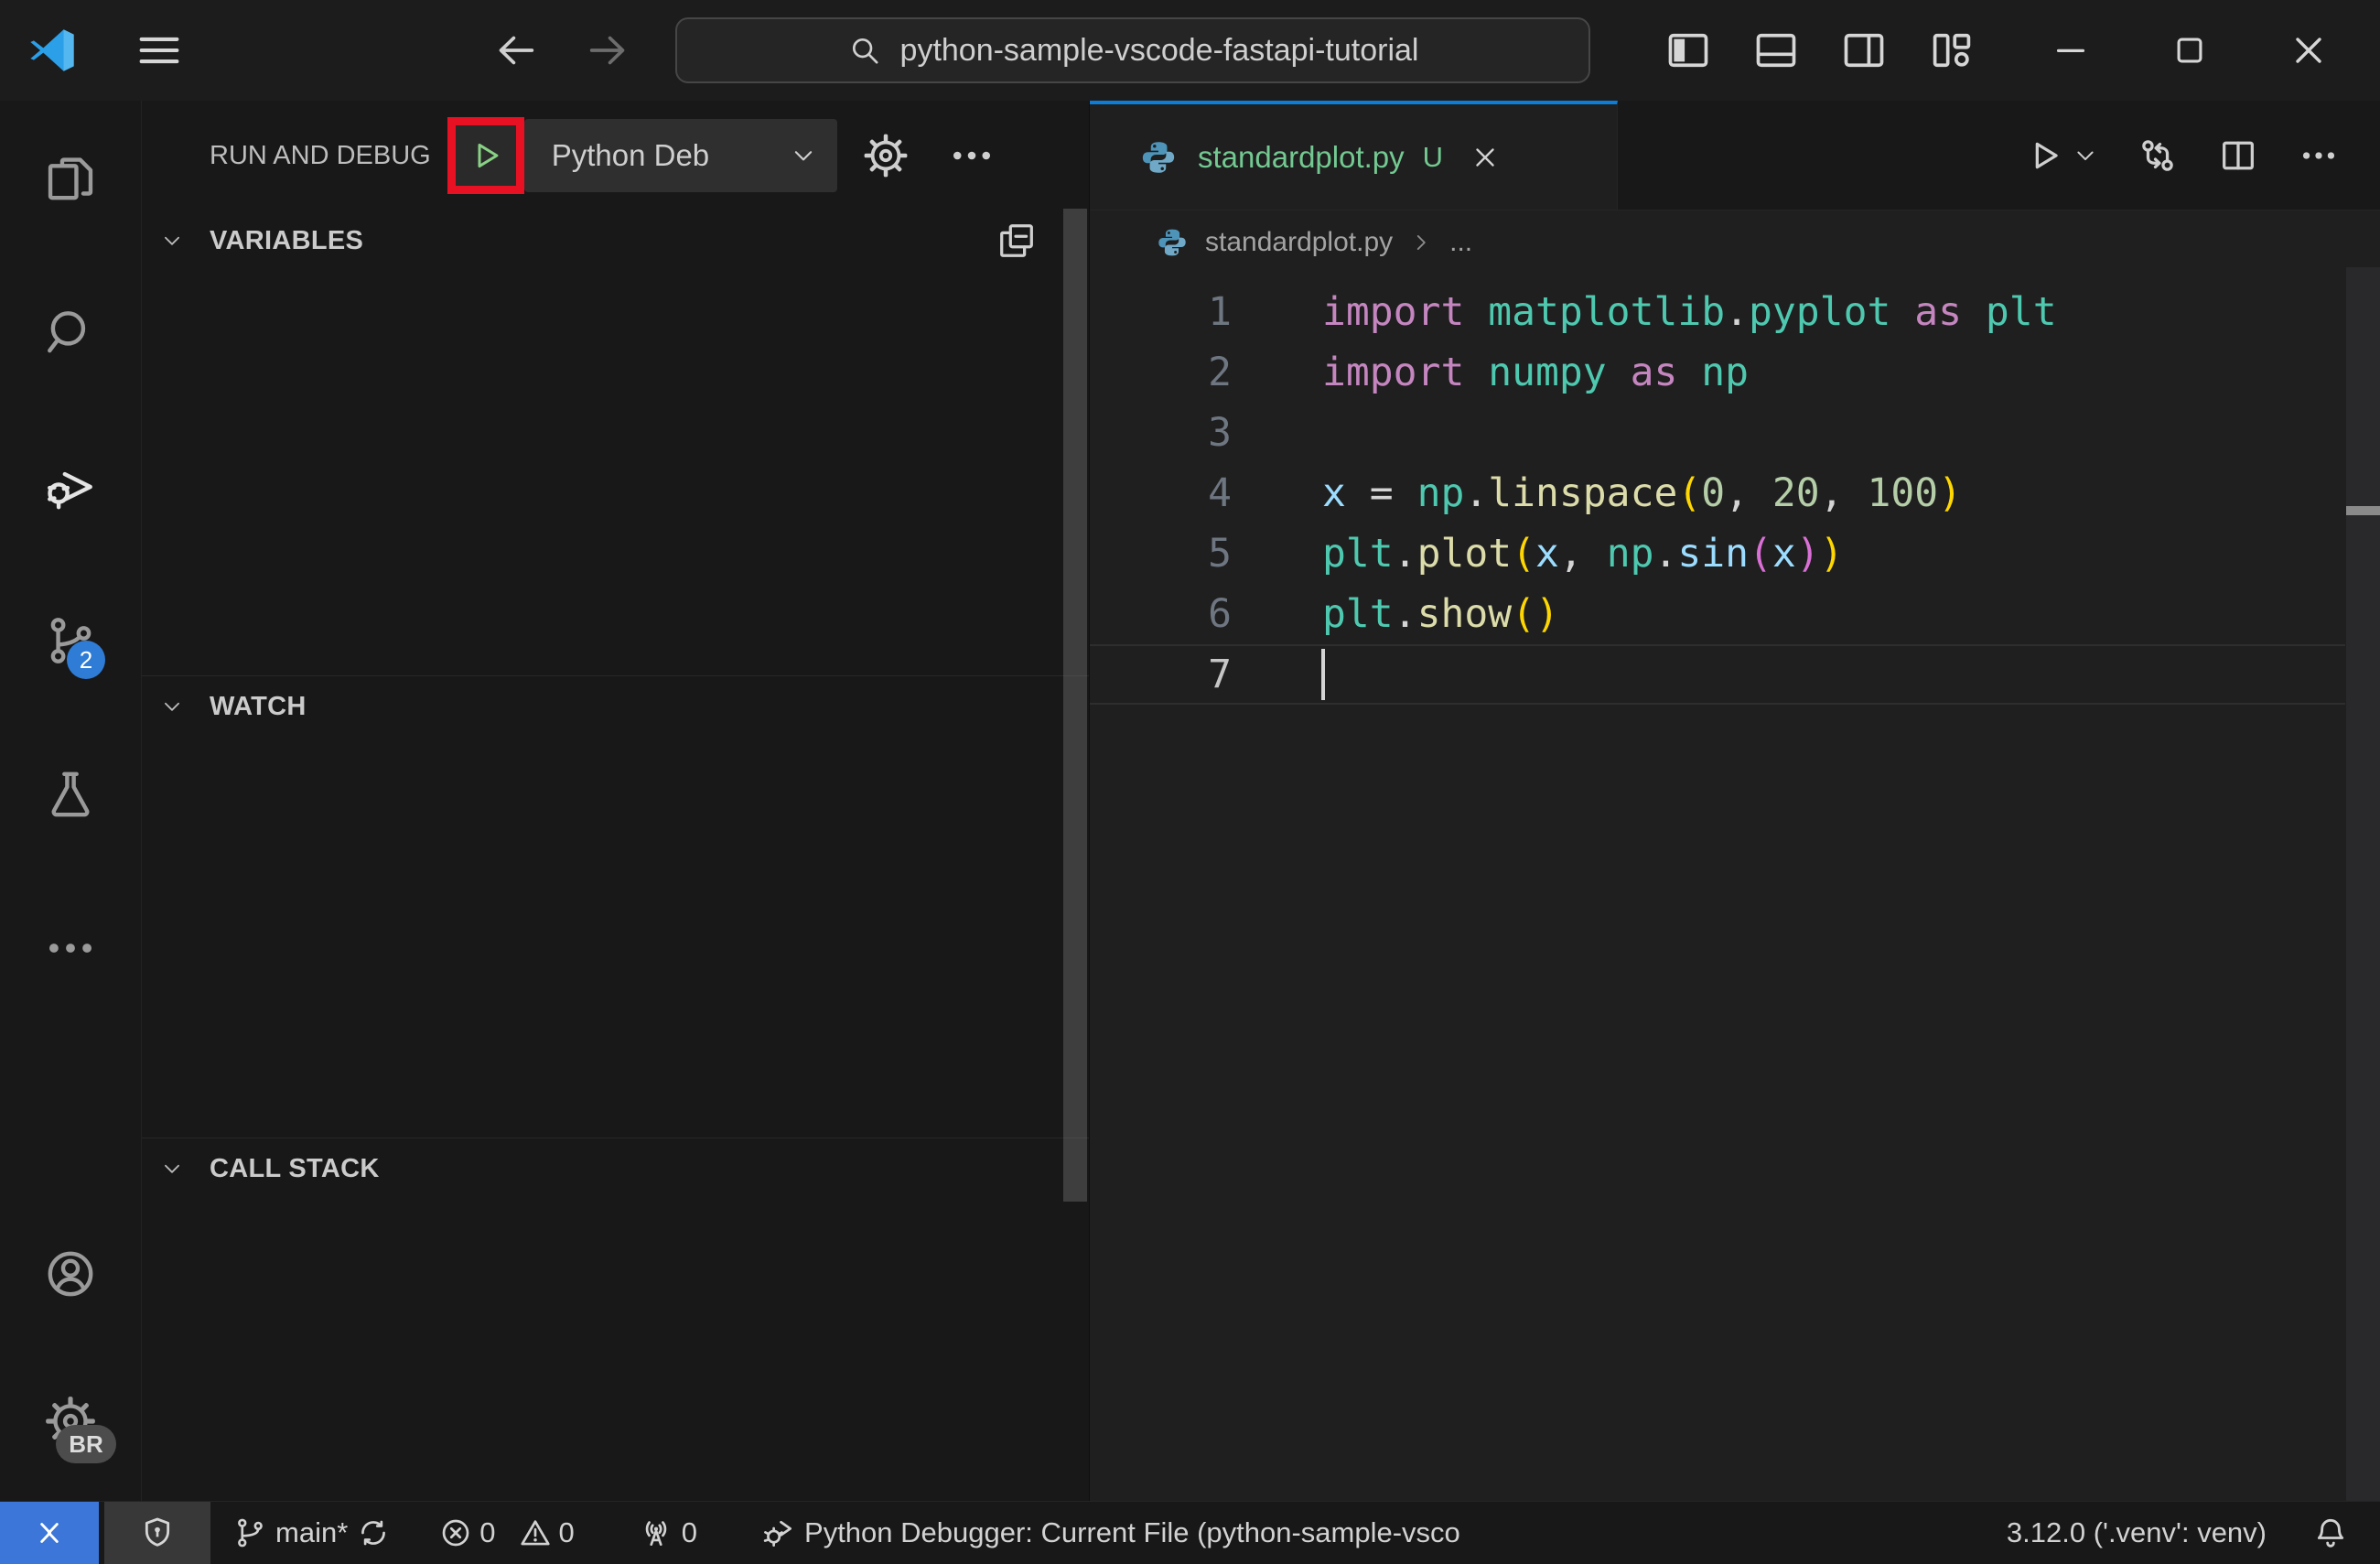 Image resolution: width=2380 pixels, height=1564 pixels. I want to click on code-line: 5 plt.plot(x, np.sin(x)), so click(1735, 553).